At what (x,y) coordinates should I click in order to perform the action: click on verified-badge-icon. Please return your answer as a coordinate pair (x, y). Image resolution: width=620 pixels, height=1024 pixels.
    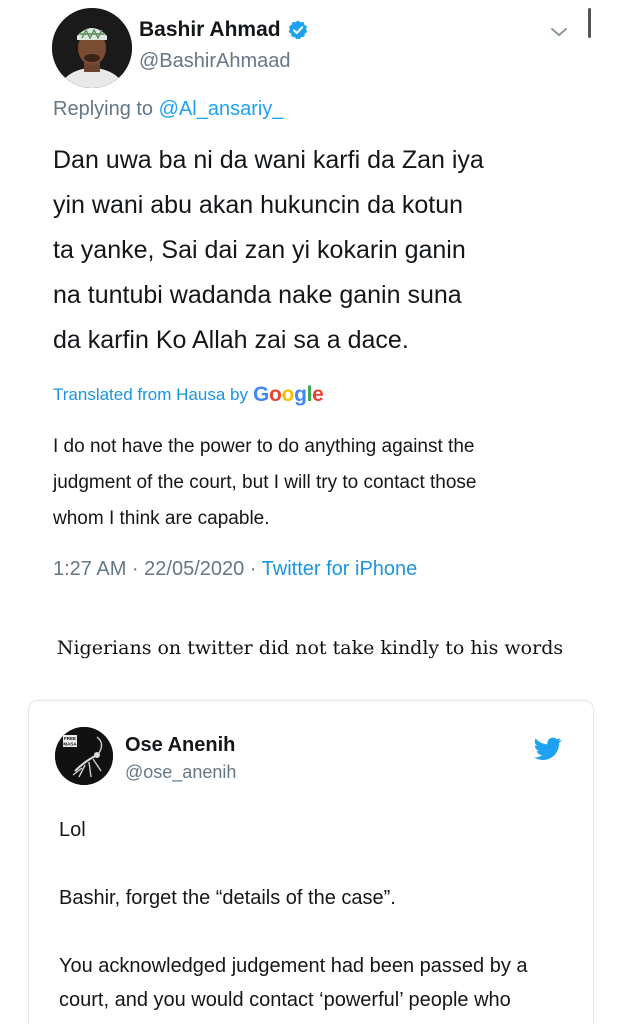
    Looking at the image, I should click on (297, 30).